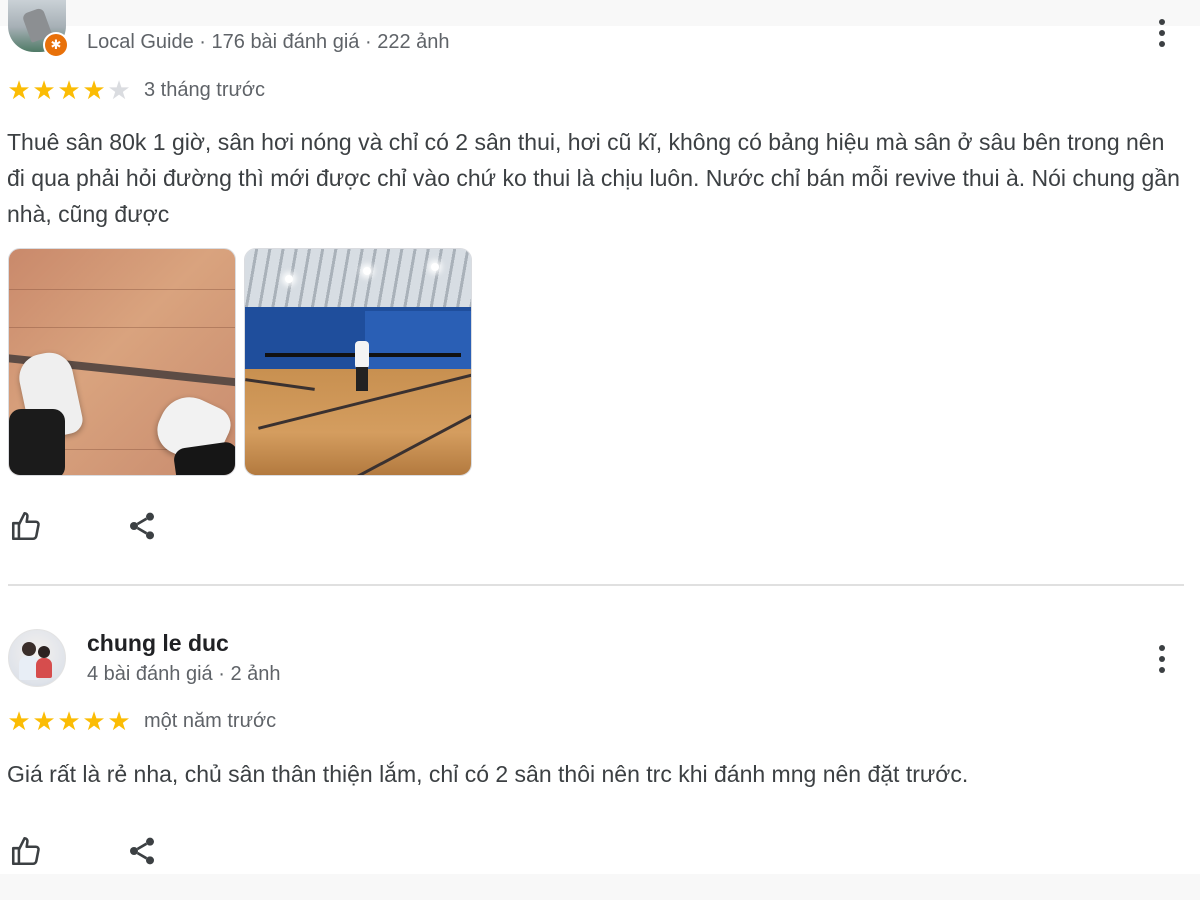  I want to click on reviewer-meta: 4 bài đánh giá · 2 ảnh, so click(184, 674).